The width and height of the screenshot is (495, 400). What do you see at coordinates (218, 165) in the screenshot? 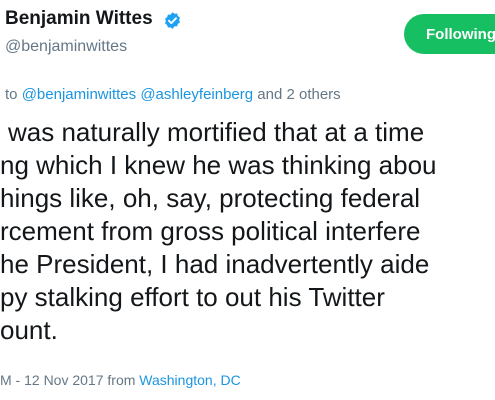
I see `tweet-text-line: ng which I knew he was thinking abou` at bounding box center [218, 165].